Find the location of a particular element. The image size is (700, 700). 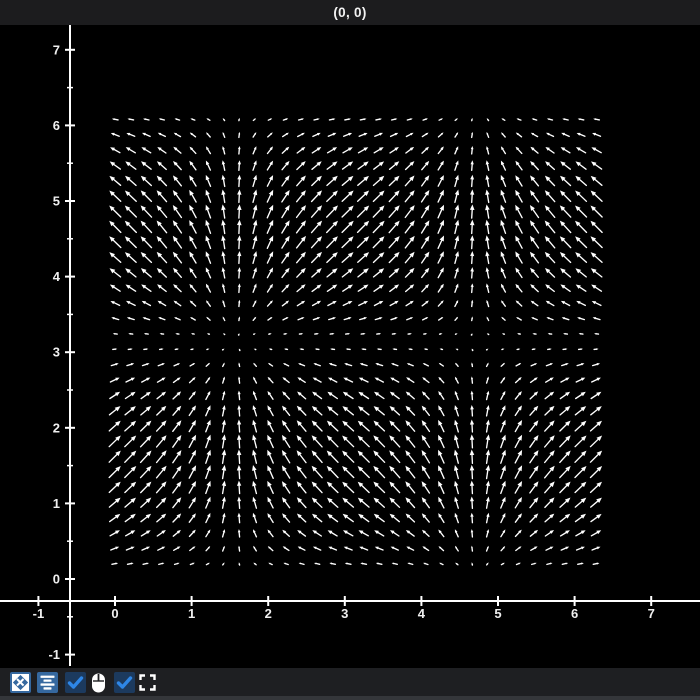

fullscreen-button is located at coordinates (147, 682).